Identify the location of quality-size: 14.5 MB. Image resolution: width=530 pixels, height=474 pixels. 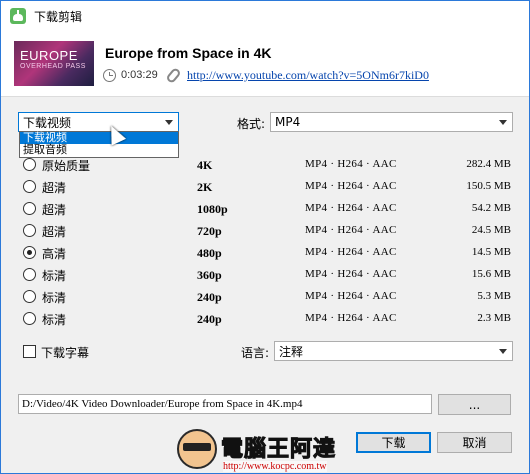
(491, 252).